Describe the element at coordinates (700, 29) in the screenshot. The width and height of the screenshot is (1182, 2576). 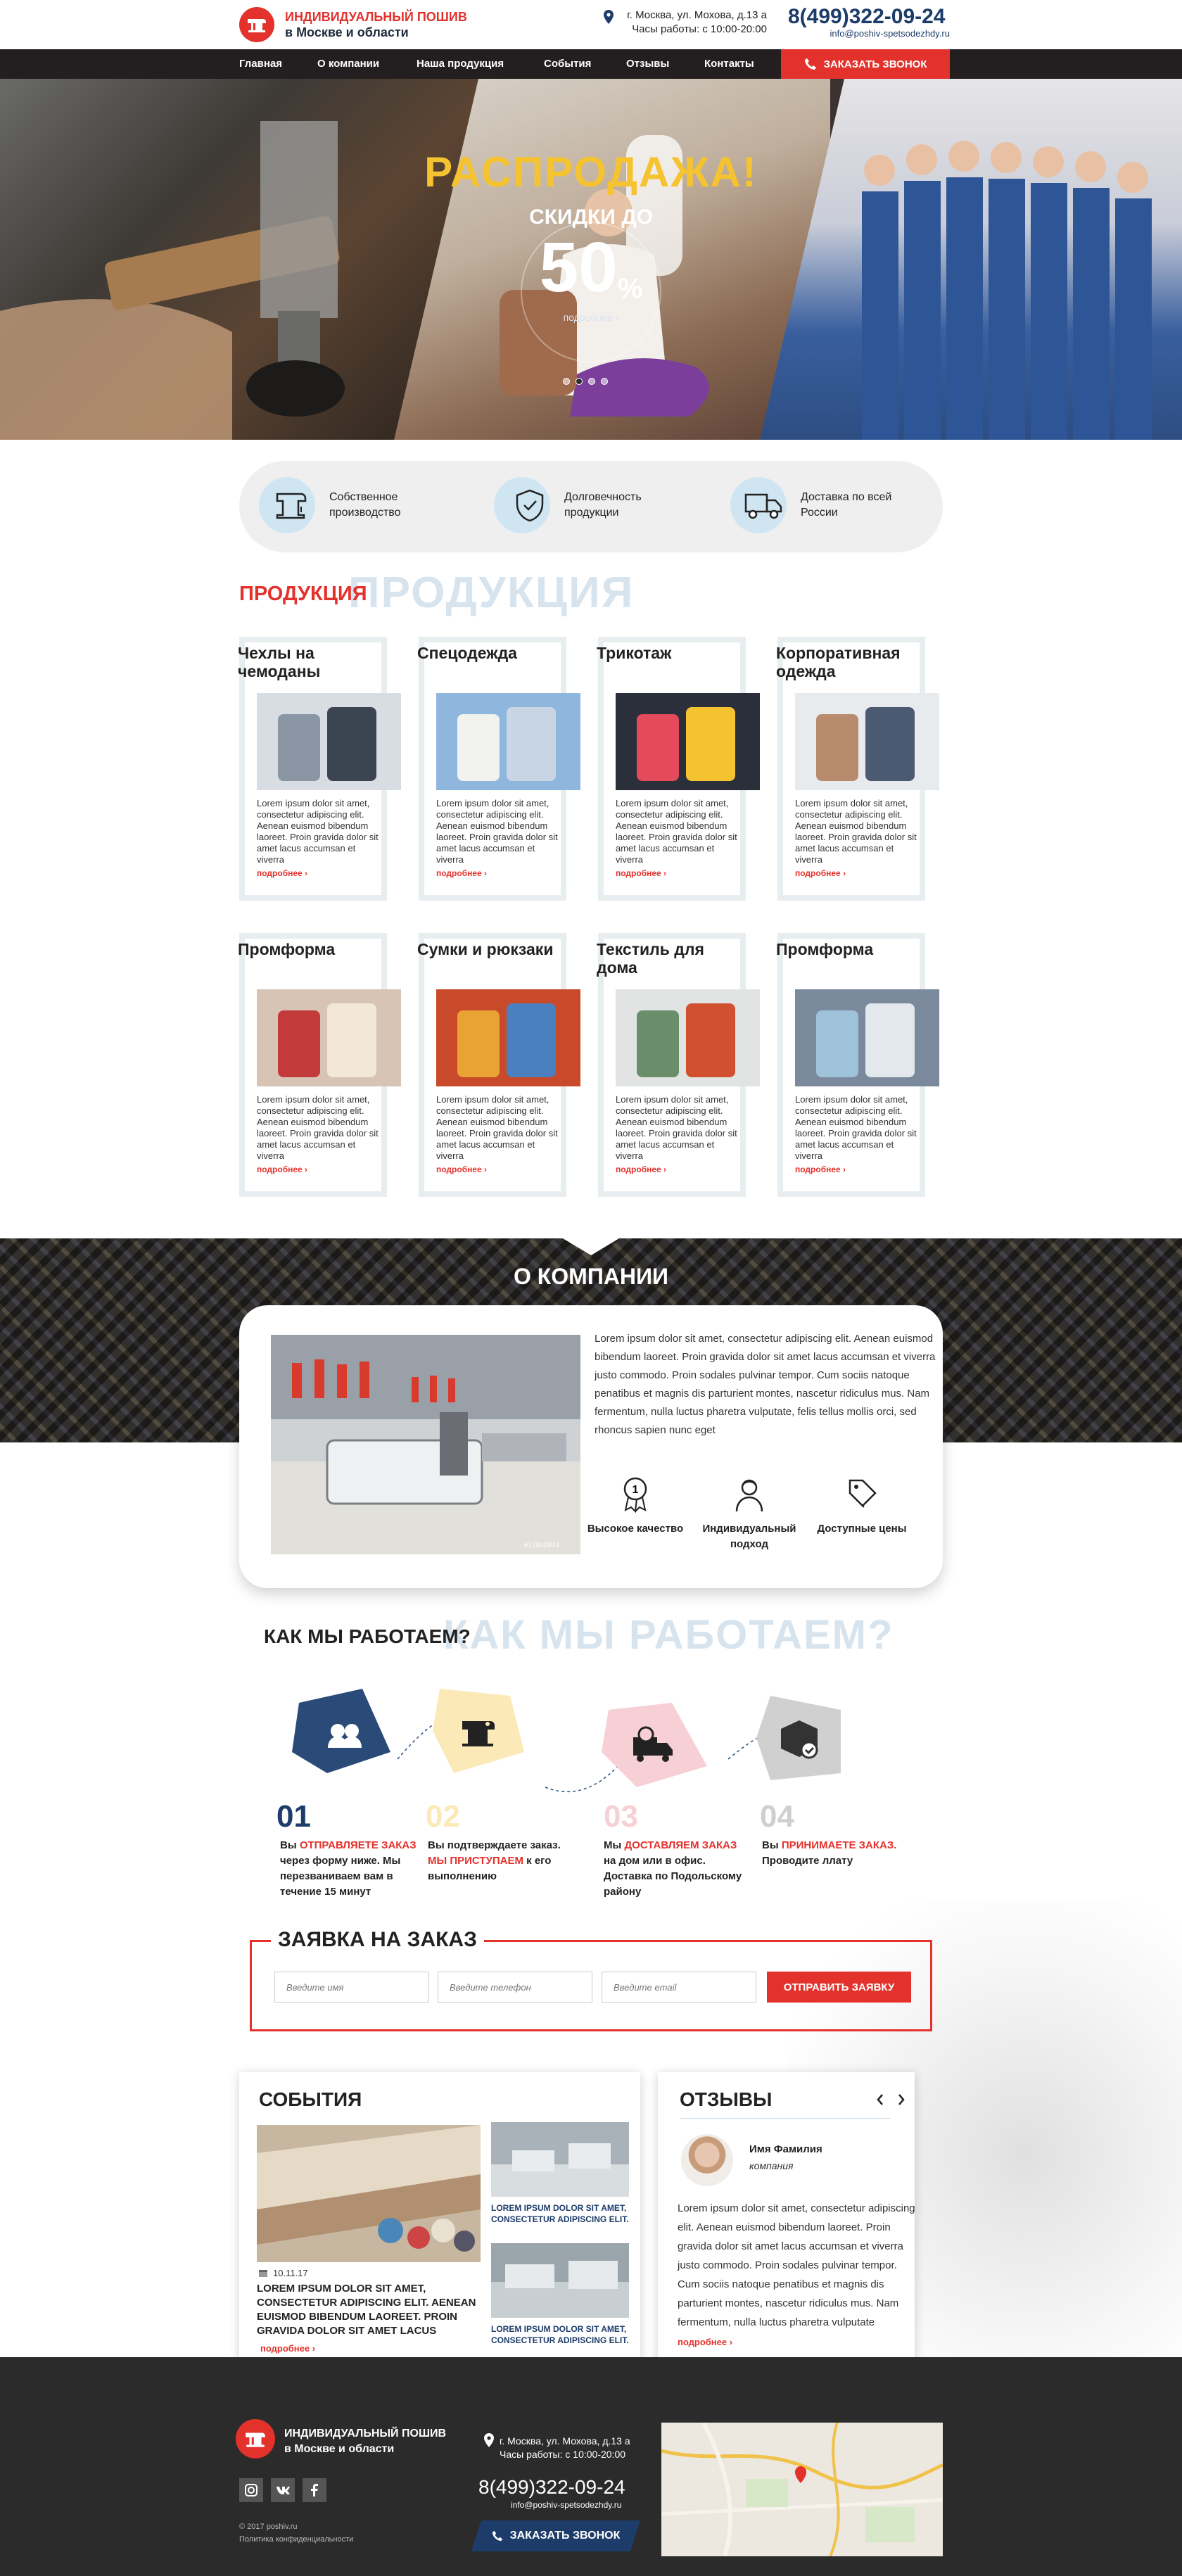
I see `header-hours: Часы работы: с 10:00-20:00` at that location.